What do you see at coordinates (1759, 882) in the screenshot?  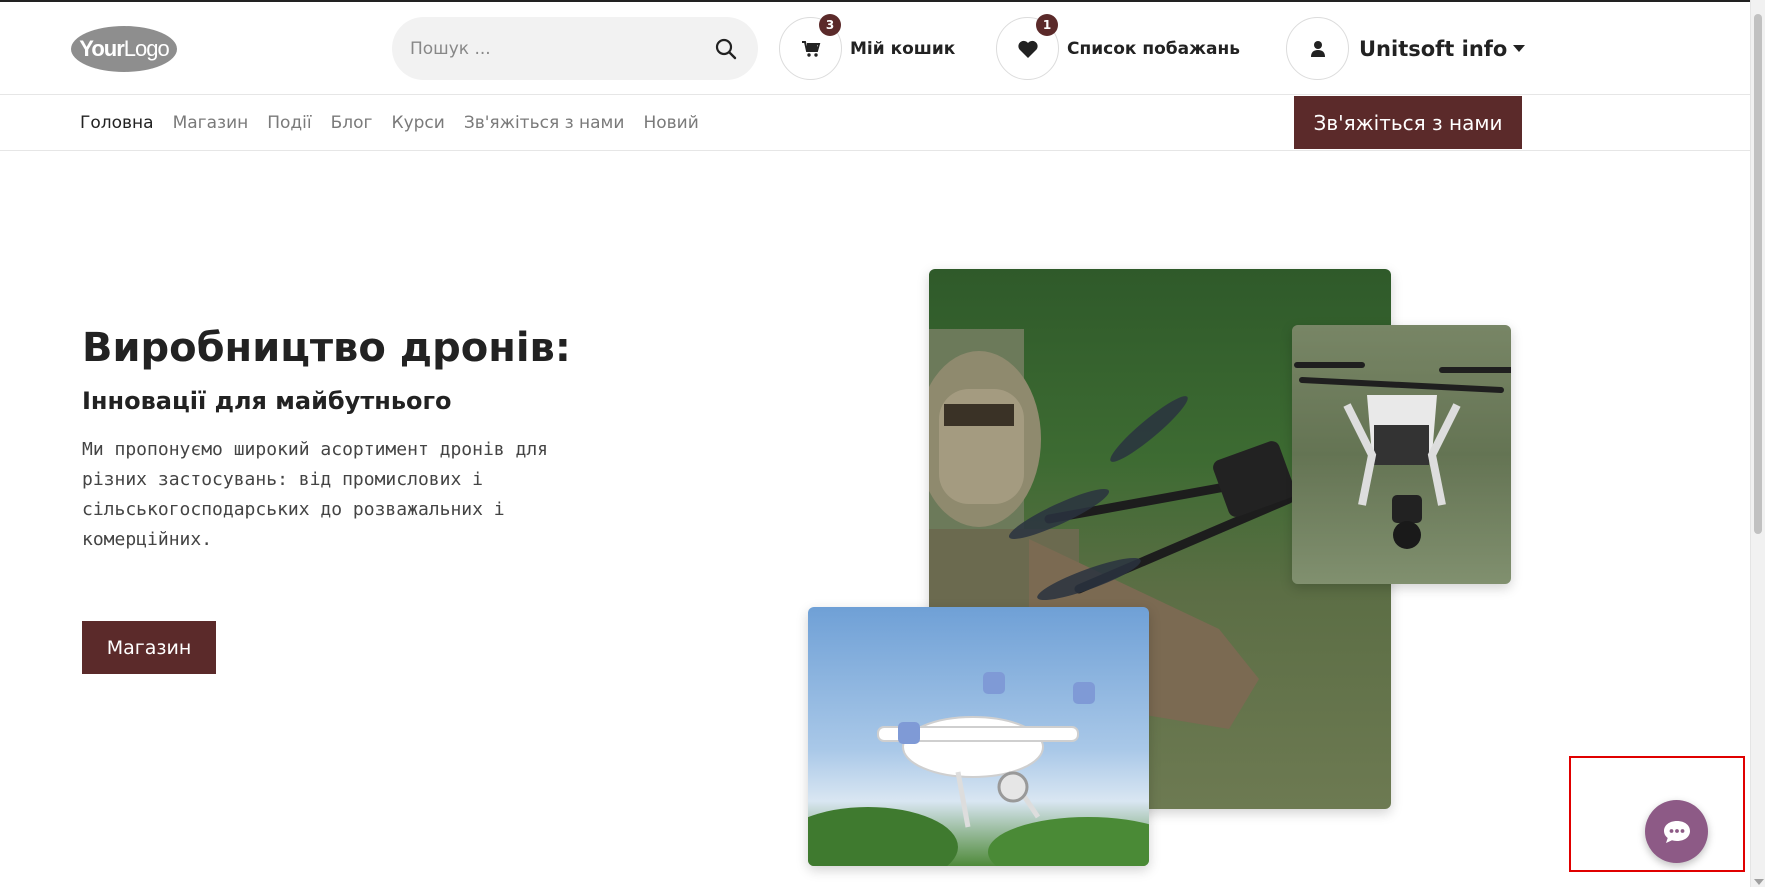 I see `scroll-down-arrow-icon` at bounding box center [1759, 882].